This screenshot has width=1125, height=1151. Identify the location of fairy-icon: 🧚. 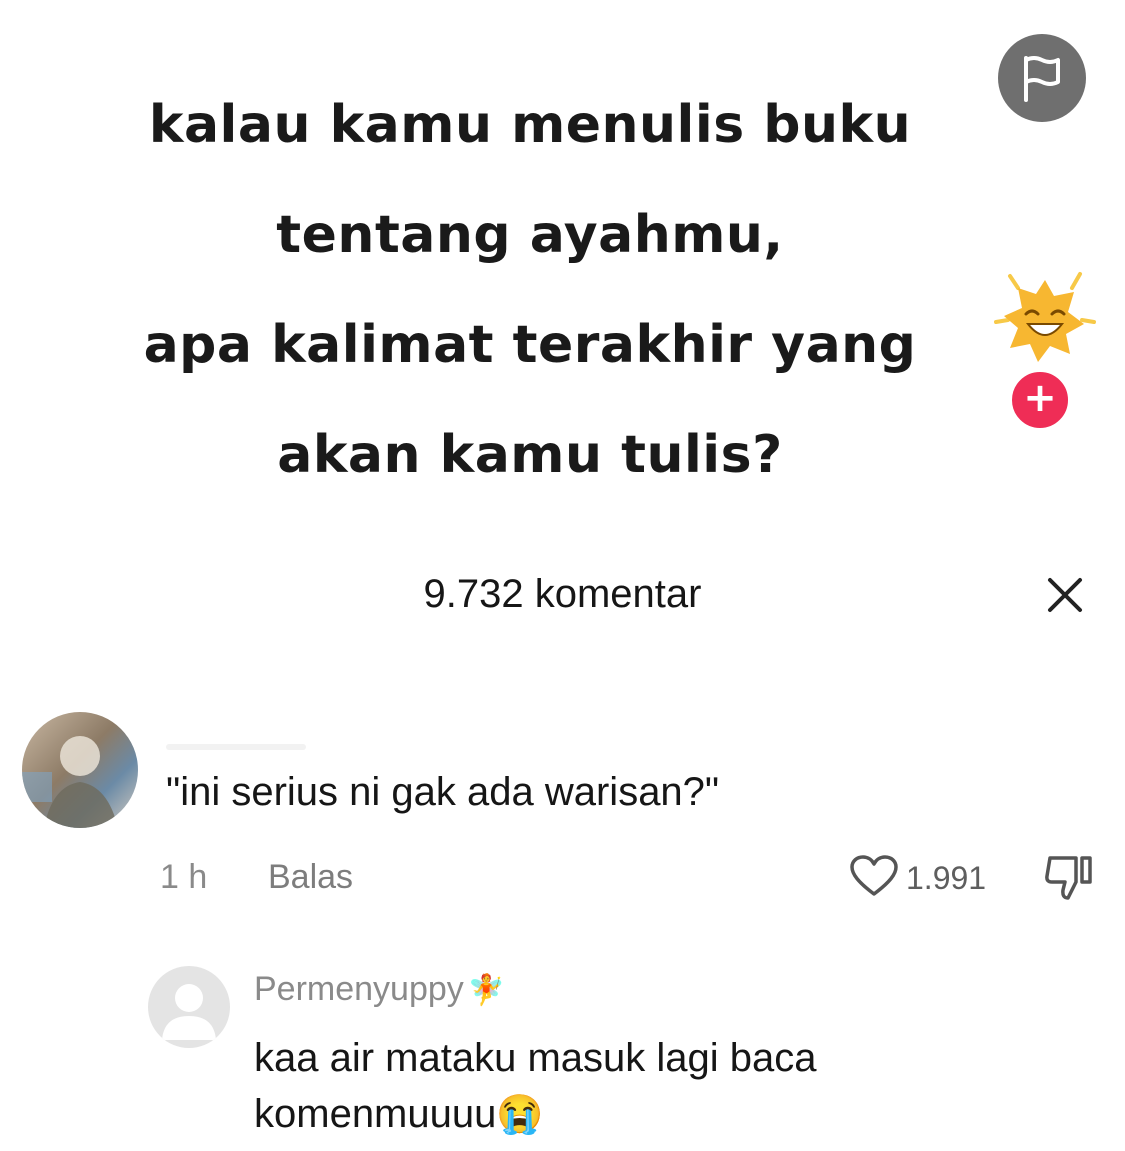
(486, 990).